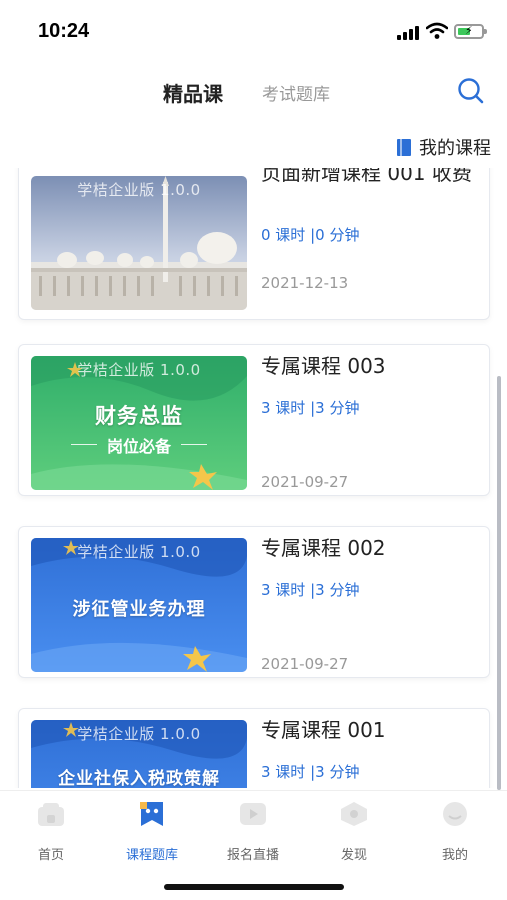  I want to click on status-bar: 10:24 ⚡, so click(253, 32).